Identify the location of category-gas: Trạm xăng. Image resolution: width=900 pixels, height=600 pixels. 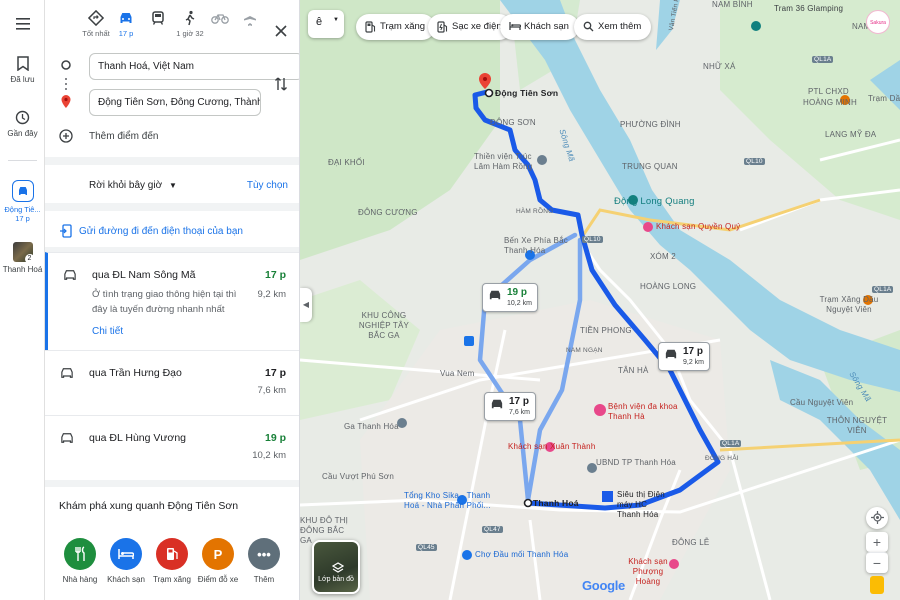
(172, 561).